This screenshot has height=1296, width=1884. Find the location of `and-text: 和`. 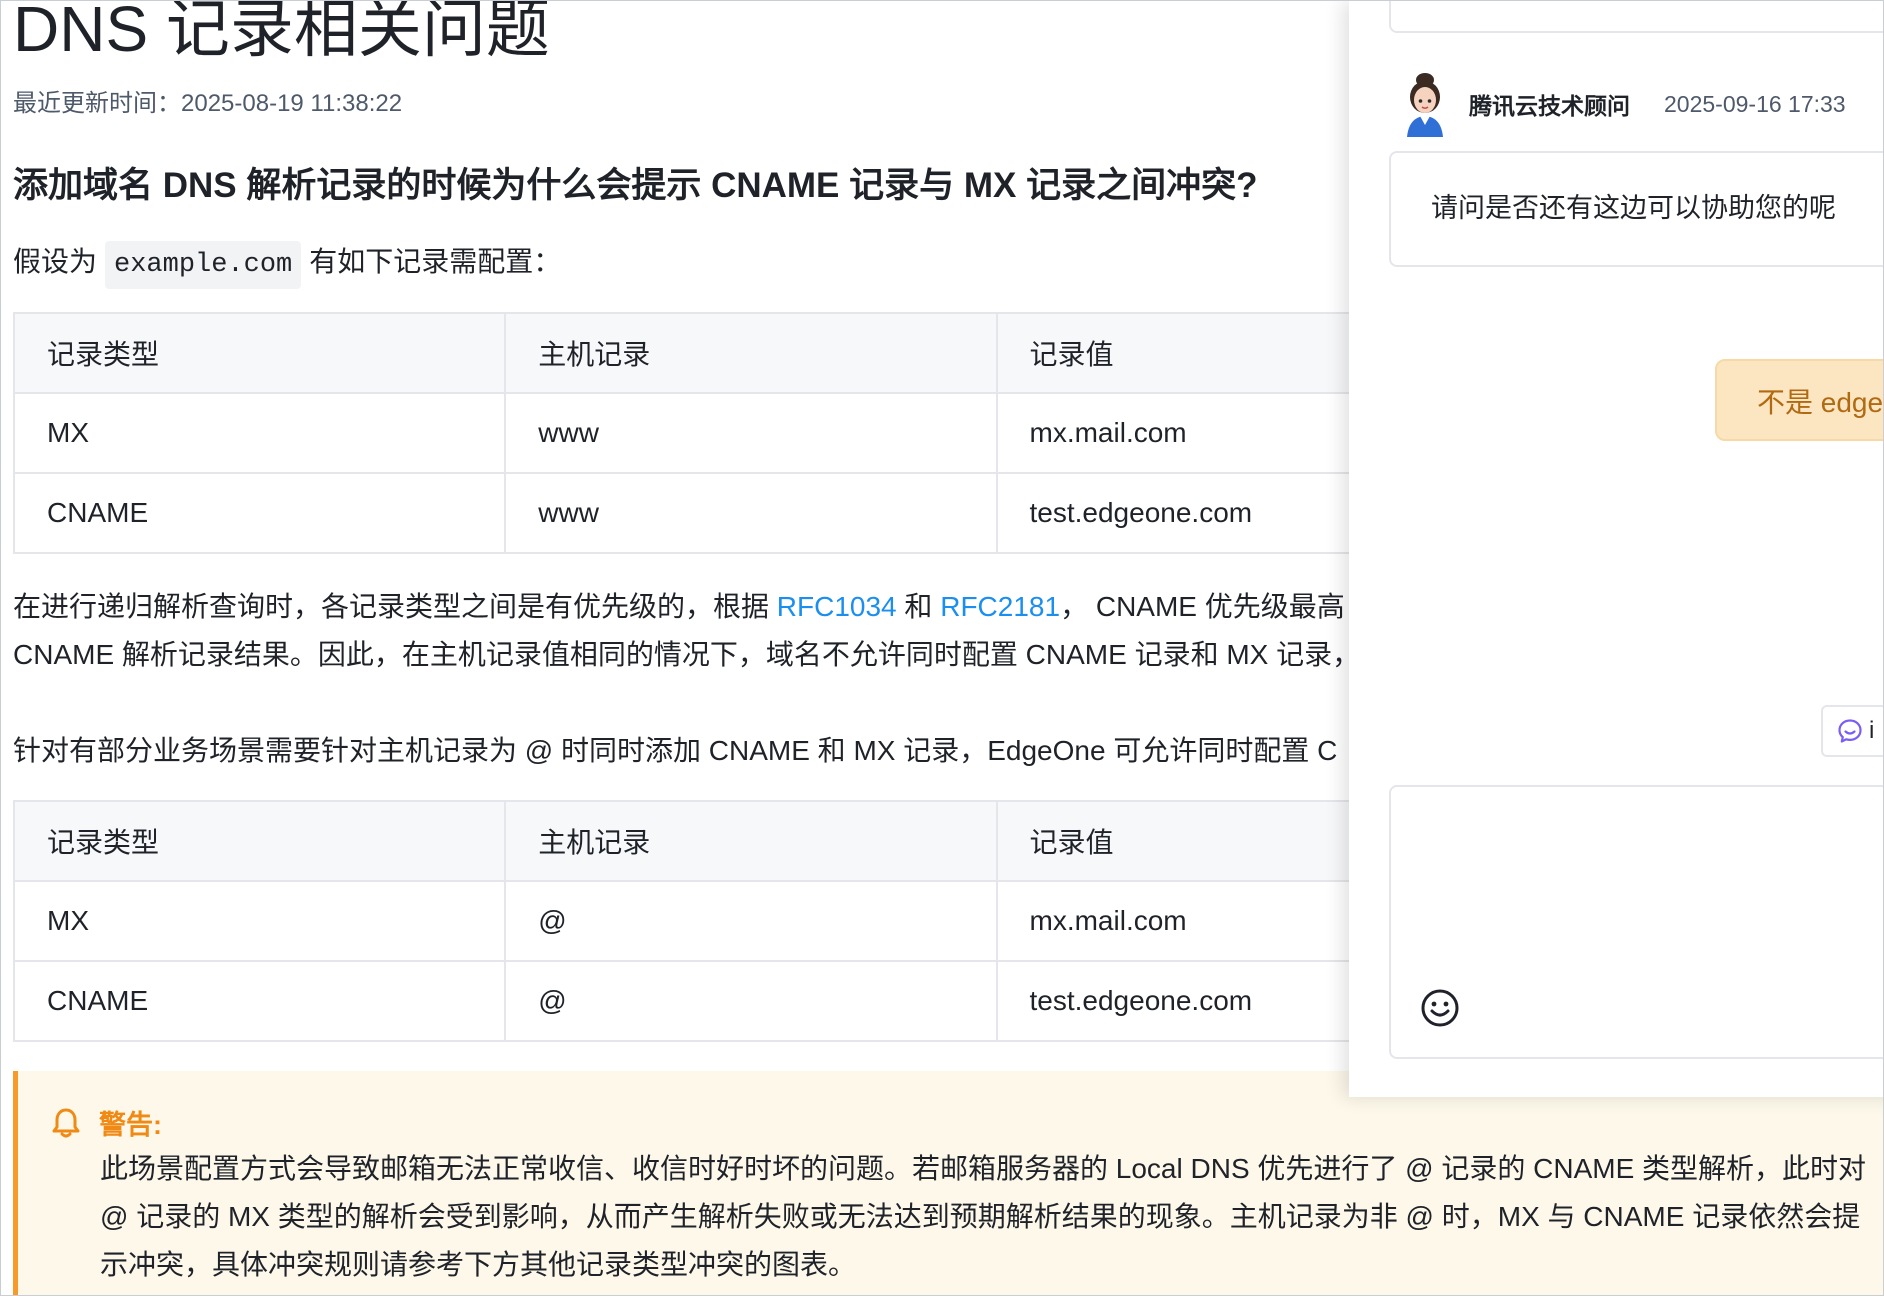

and-text: 和 is located at coordinates (918, 606).